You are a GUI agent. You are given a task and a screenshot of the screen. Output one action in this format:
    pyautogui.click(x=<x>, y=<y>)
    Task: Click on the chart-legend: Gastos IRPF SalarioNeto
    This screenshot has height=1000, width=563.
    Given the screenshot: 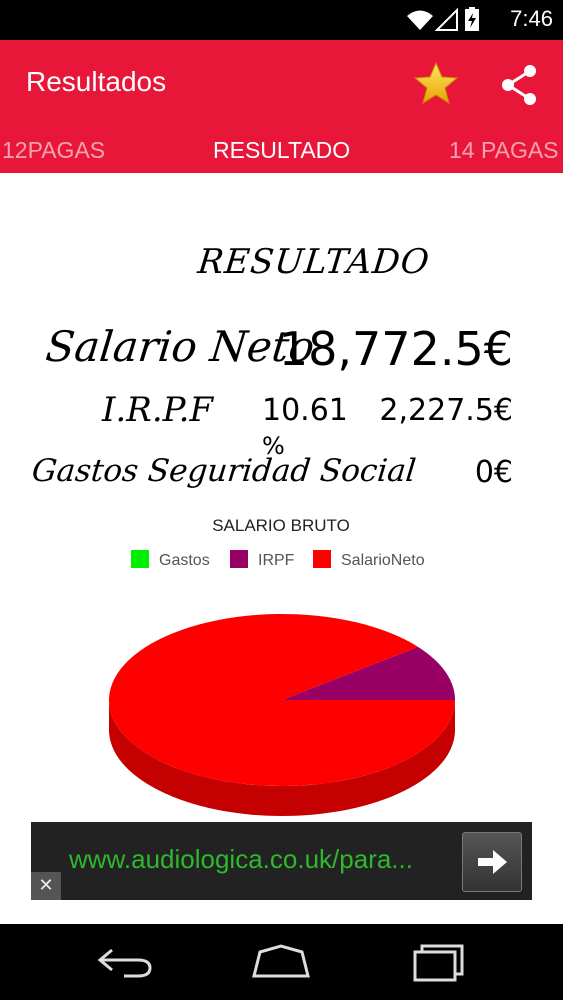 What is the action you would take?
    pyautogui.click(x=278, y=559)
    